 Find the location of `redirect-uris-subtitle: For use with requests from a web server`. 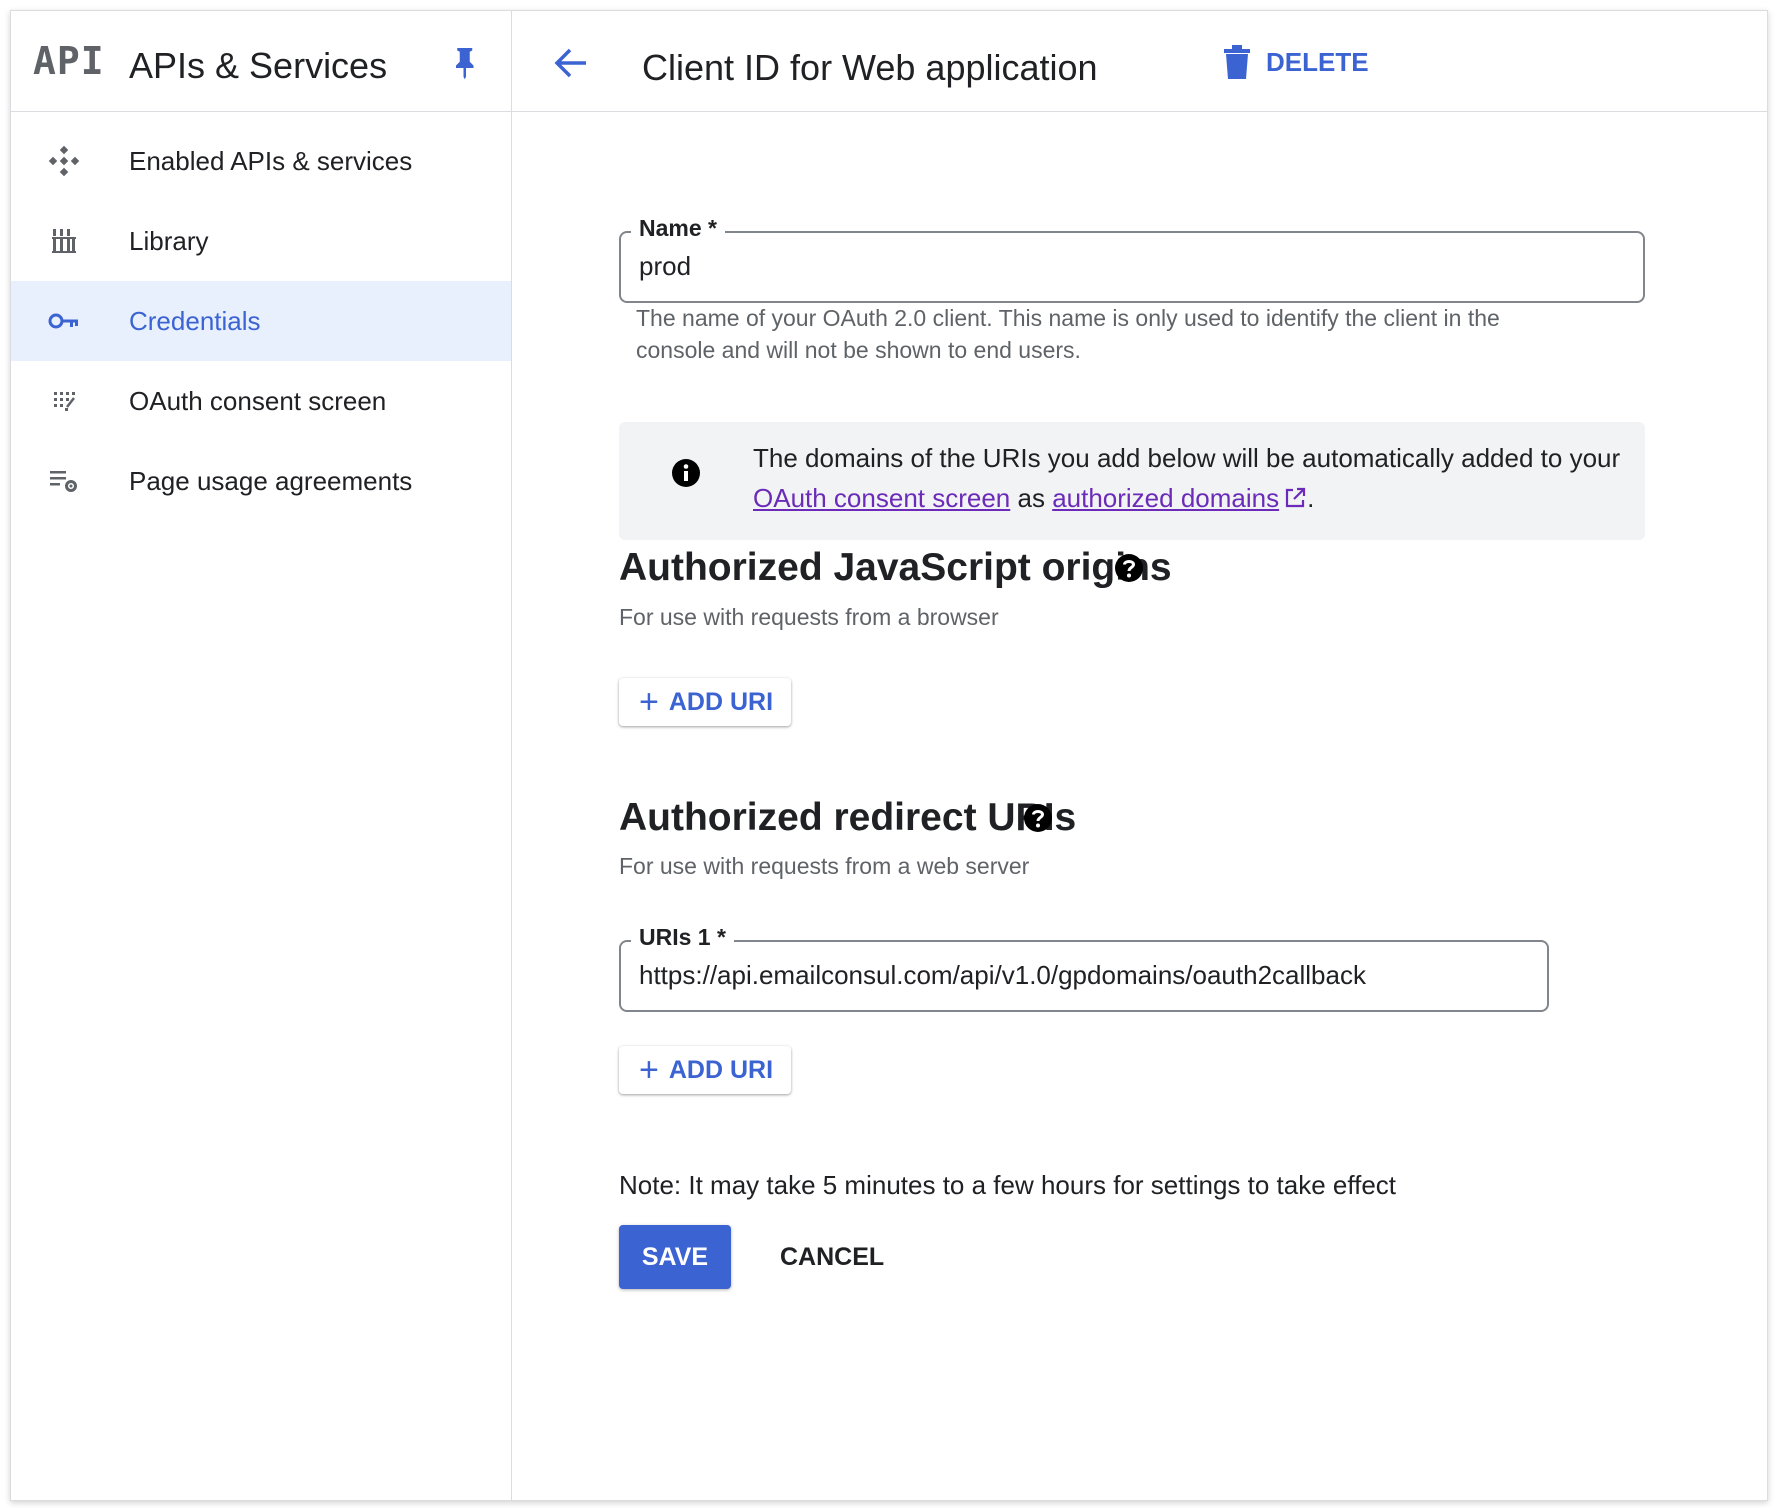

redirect-uris-subtitle: For use with requests from a web server is located at coordinates (824, 866).